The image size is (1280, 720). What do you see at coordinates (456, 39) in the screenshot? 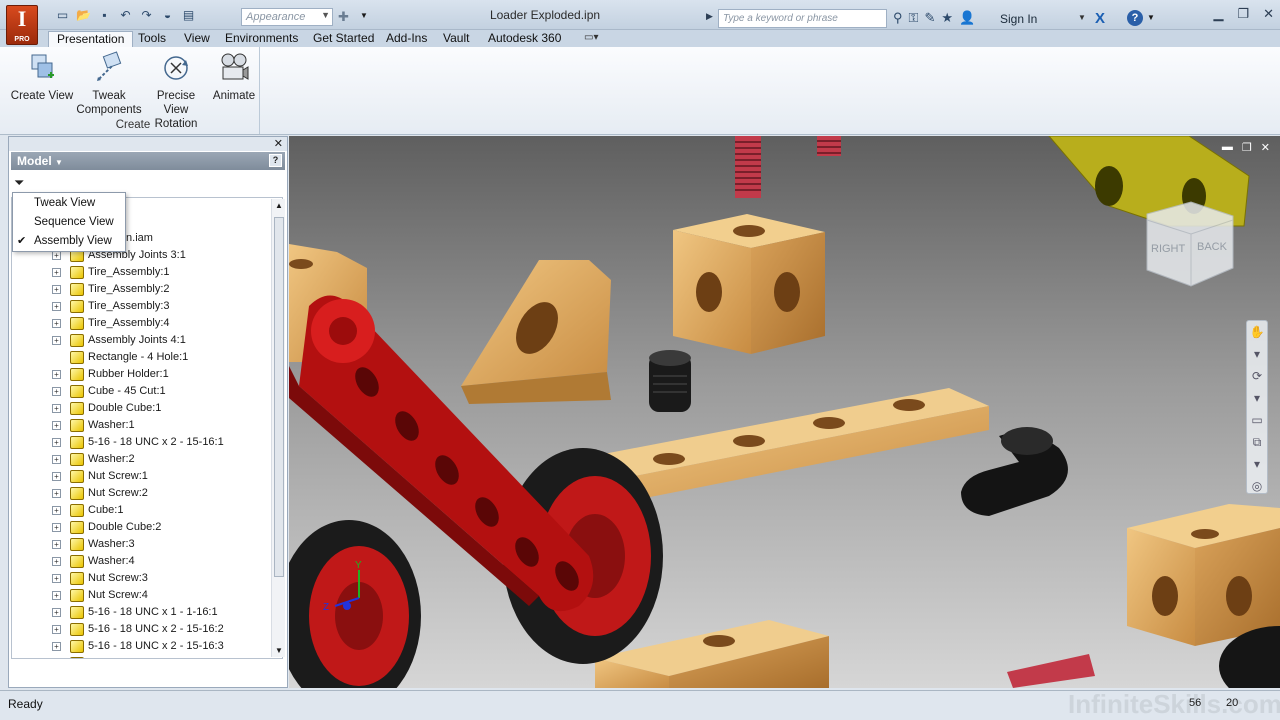
I see `tab-vault: Vault` at bounding box center [456, 39].